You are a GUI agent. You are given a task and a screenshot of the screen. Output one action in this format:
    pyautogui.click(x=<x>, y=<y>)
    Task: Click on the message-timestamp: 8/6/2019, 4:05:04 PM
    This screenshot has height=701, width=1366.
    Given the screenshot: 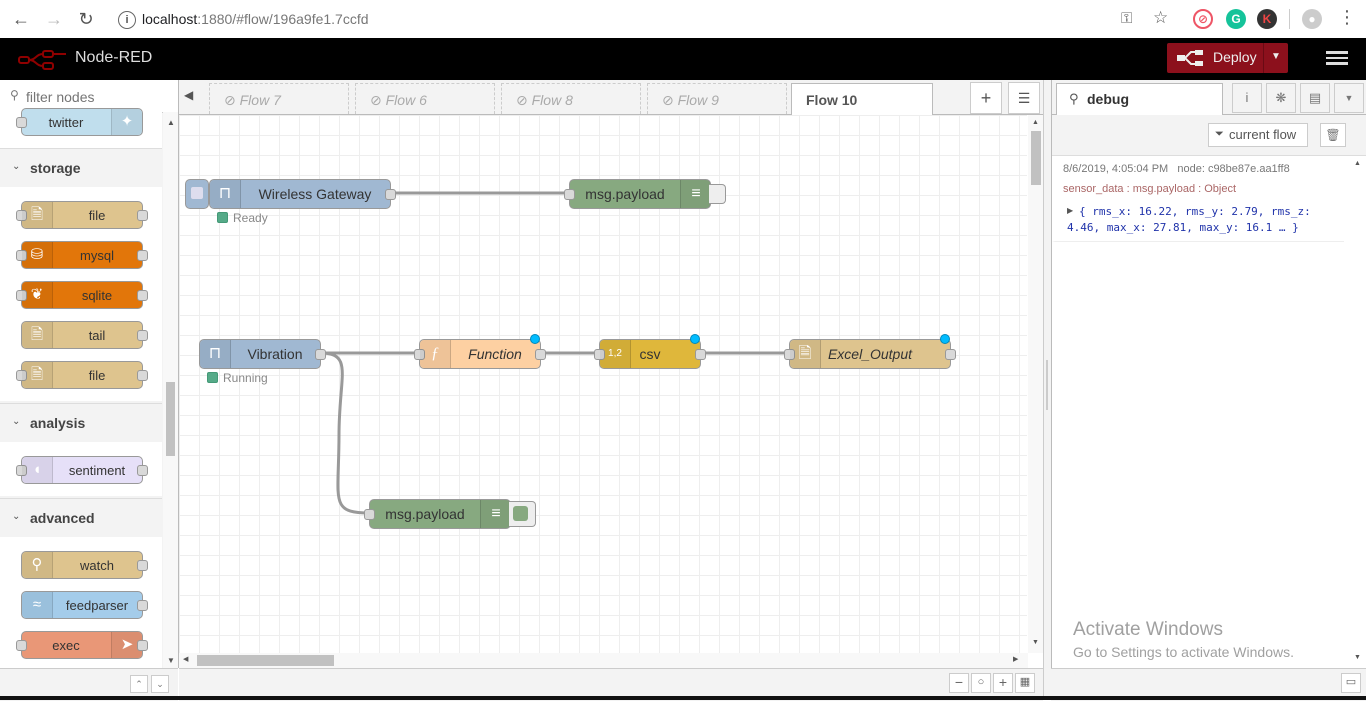 What is the action you would take?
    pyautogui.click(x=1116, y=169)
    